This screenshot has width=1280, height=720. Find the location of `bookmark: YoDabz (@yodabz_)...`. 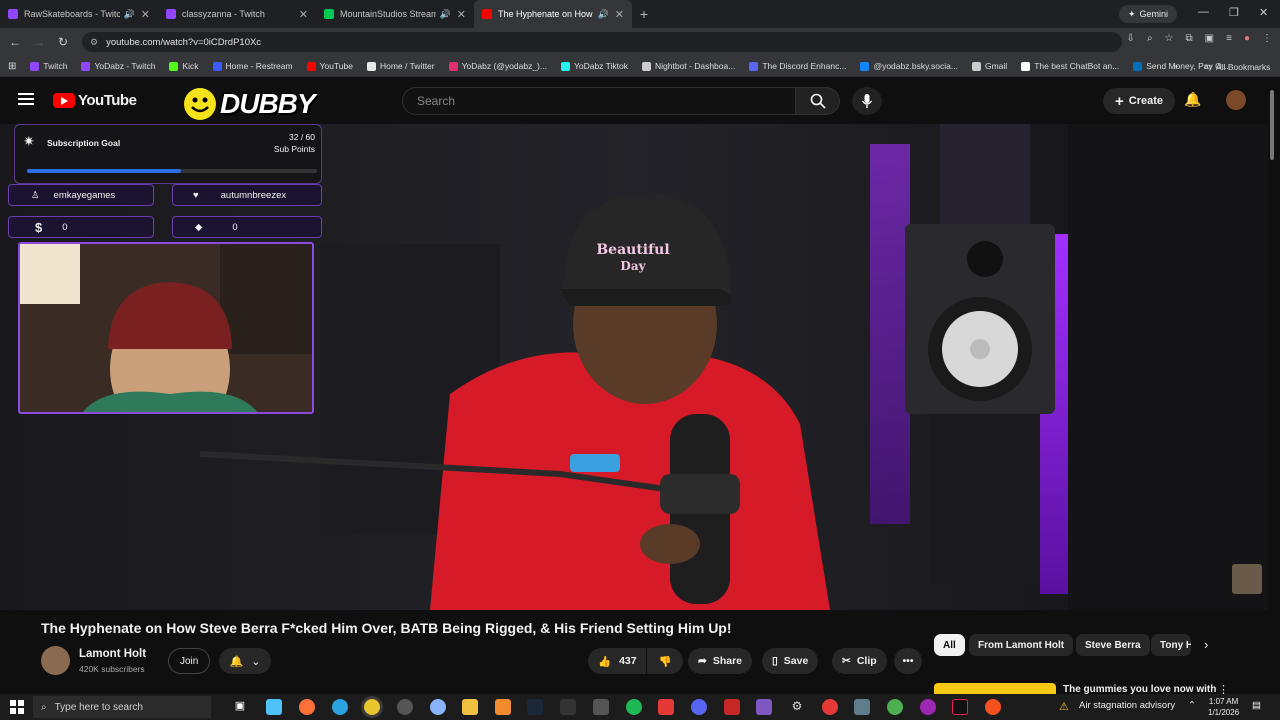

bookmark: YoDabz (@yodabz_)... is located at coordinates (497, 66).